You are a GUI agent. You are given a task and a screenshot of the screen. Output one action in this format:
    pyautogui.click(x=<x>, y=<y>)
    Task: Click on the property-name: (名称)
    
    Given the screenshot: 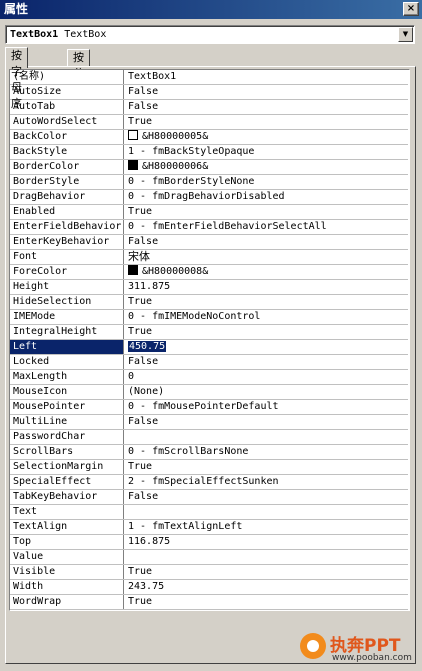 What is the action you would take?
    pyautogui.click(x=67, y=77)
    